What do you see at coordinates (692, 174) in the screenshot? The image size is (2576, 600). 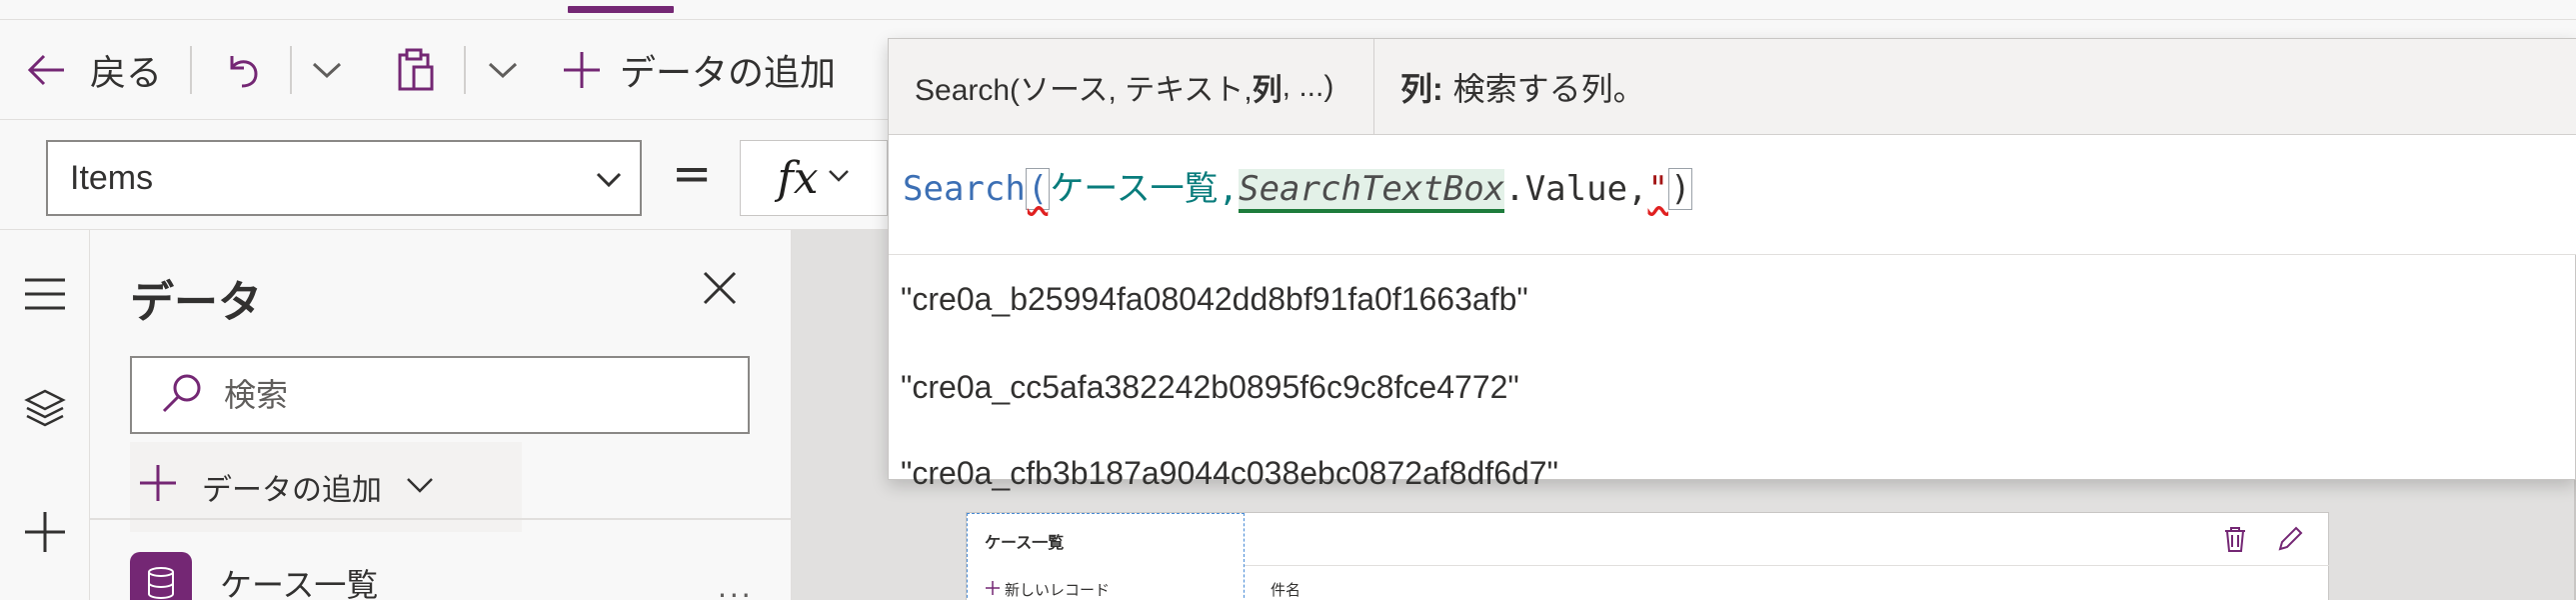 I see `equals-sign: =` at bounding box center [692, 174].